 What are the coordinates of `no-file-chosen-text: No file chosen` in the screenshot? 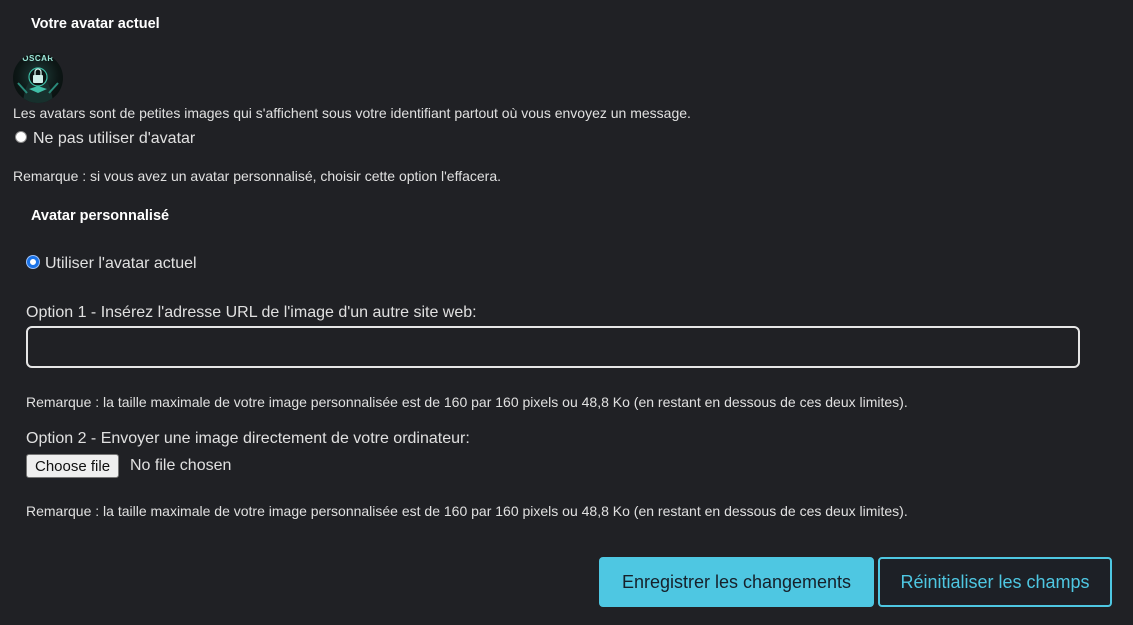 It's located at (181, 465).